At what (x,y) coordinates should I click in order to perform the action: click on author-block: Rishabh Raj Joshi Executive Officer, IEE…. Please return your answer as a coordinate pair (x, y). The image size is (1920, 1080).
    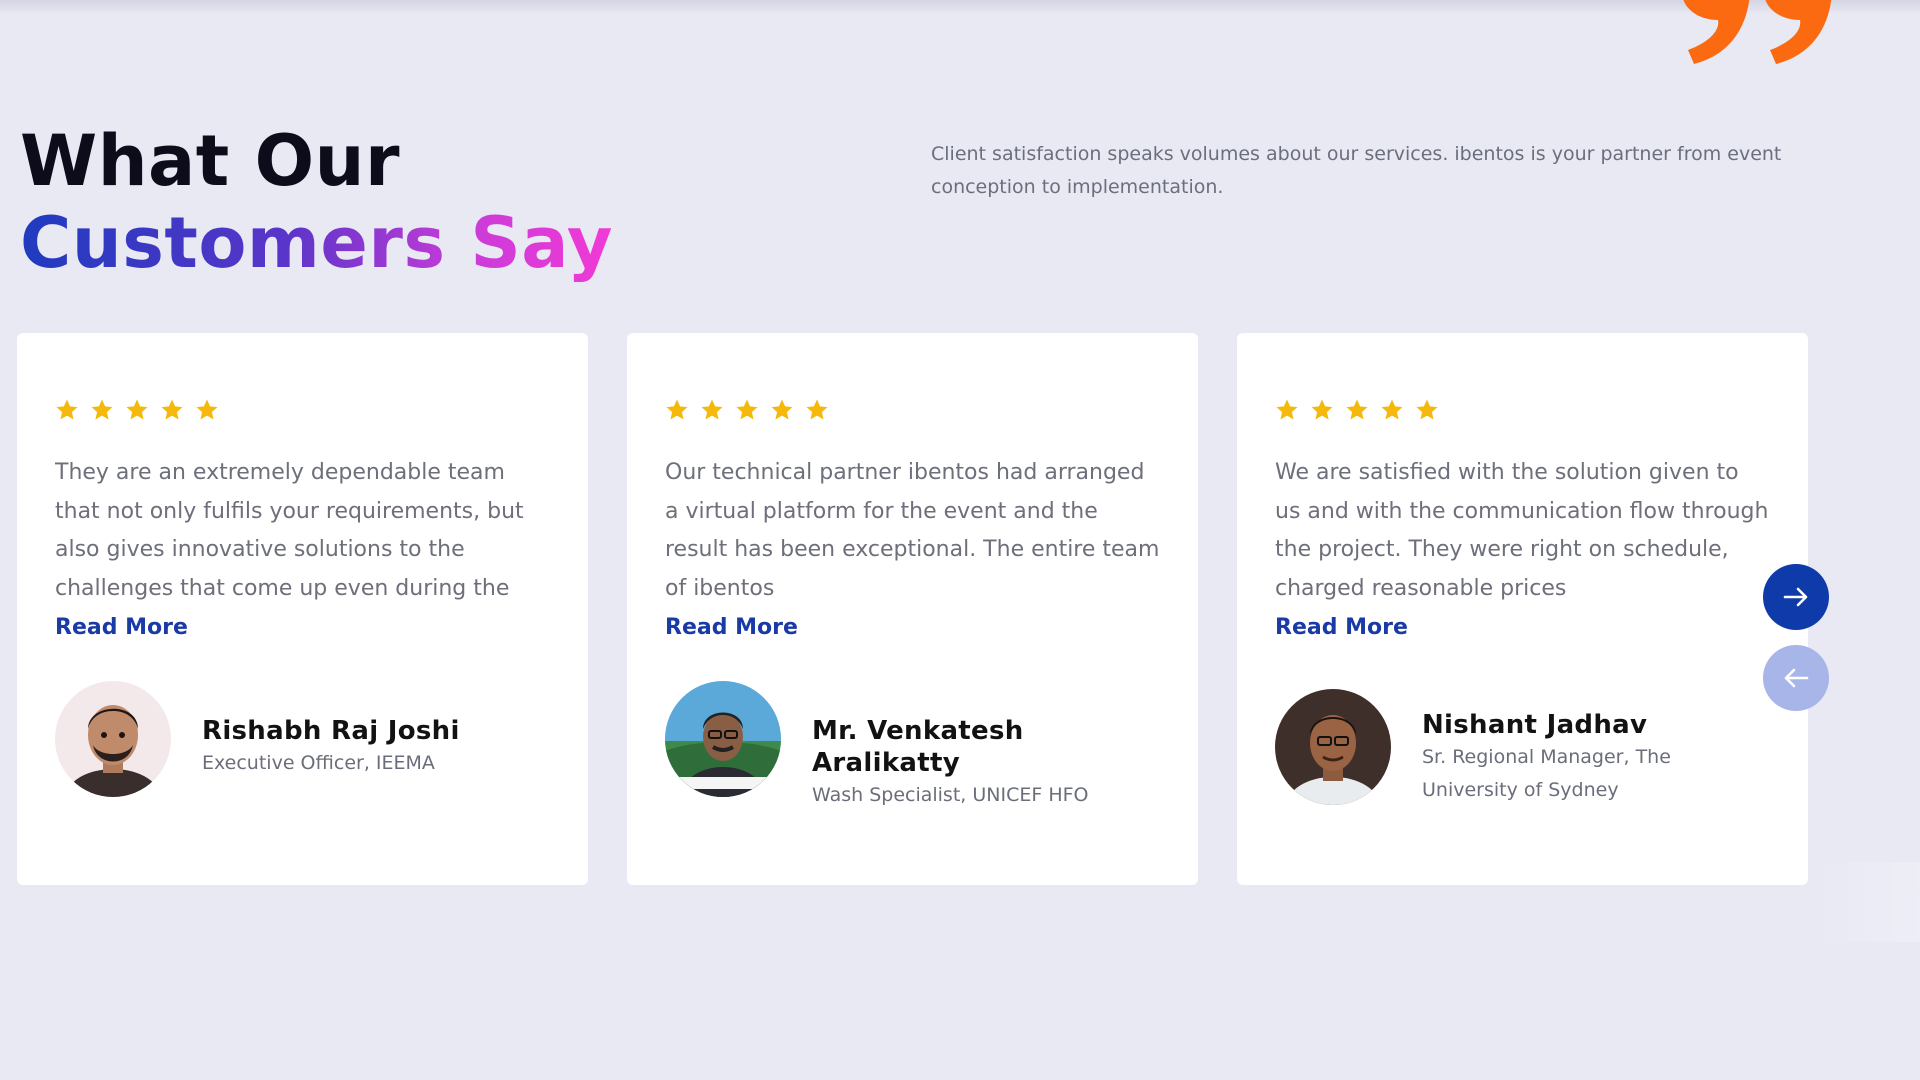
    Looking at the image, I should click on (302, 739).